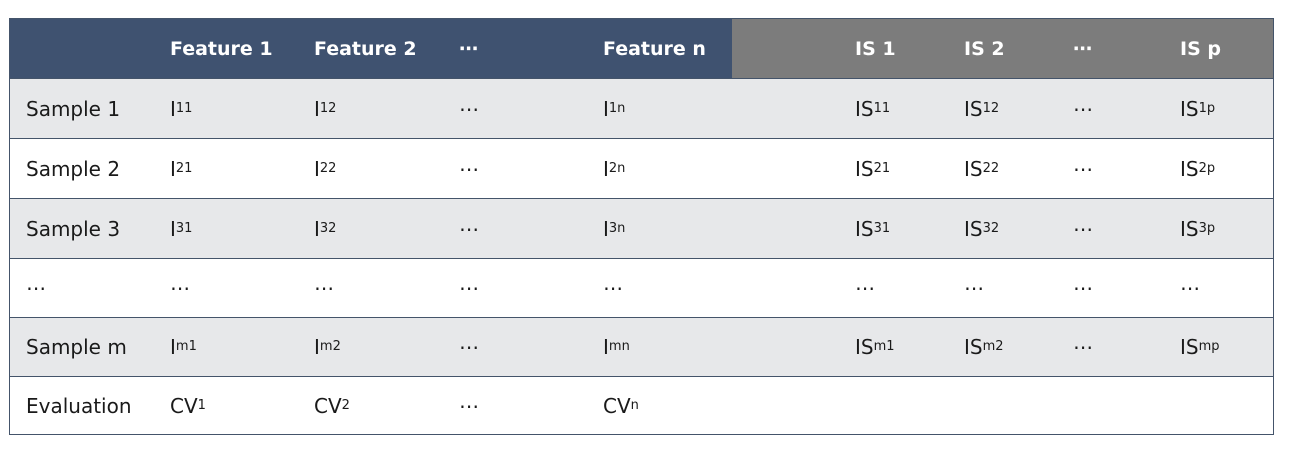 The width and height of the screenshot is (1289, 449). What do you see at coordinates (76, 347) in the screenshot?
I see `row-label: Sample m` at bounding box center [76, 347].